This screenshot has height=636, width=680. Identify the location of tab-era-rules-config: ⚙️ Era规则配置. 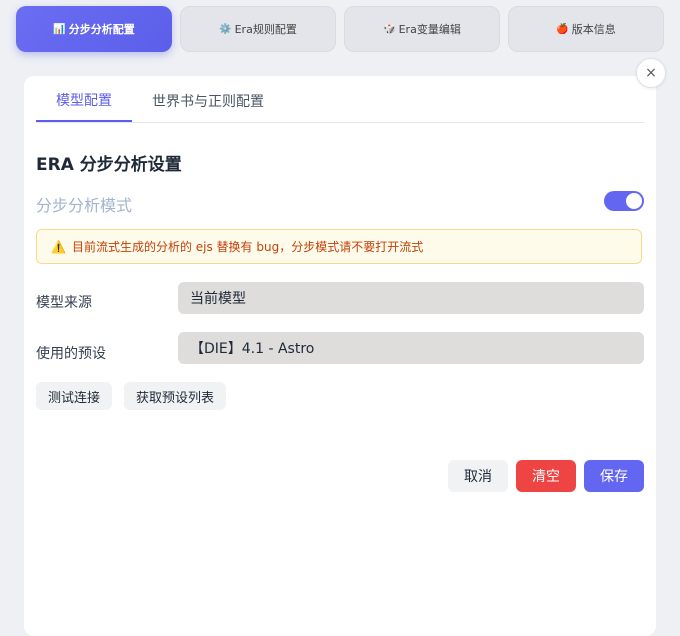
(258, 29).